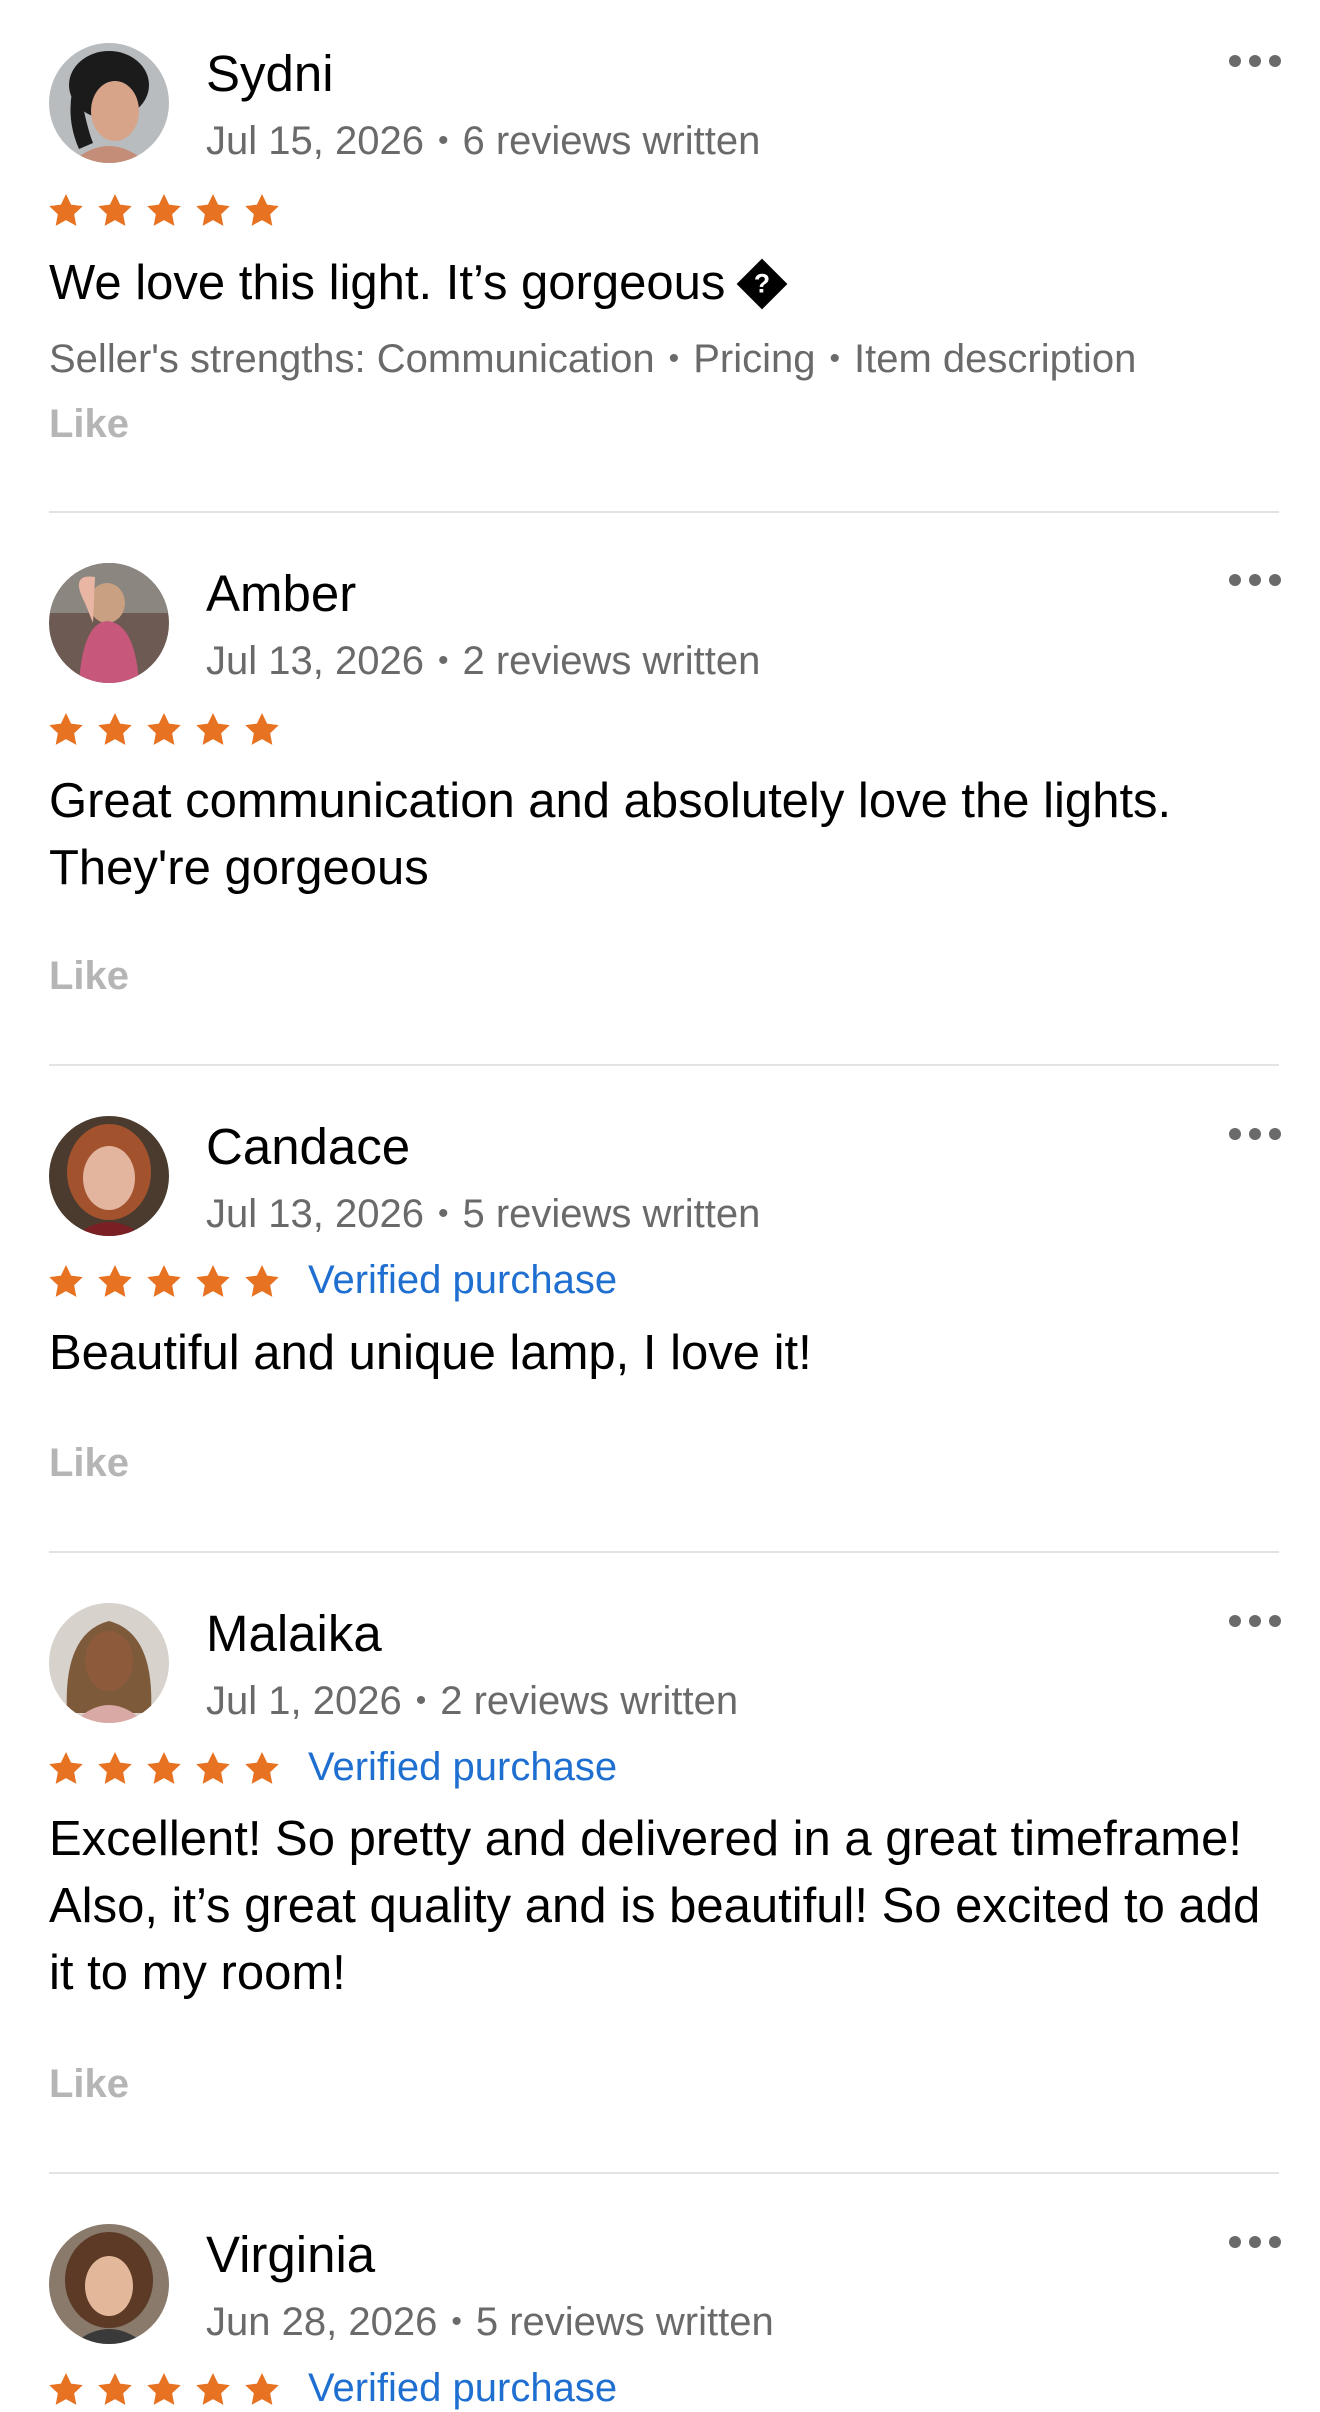 Image resolution: width=1320 pixels, height=2412 pixels. What do you see at coordinates (290, 2255) in the screenshot?
I see `reviewer-name: Virginia` at bounding box center [290, 2255].